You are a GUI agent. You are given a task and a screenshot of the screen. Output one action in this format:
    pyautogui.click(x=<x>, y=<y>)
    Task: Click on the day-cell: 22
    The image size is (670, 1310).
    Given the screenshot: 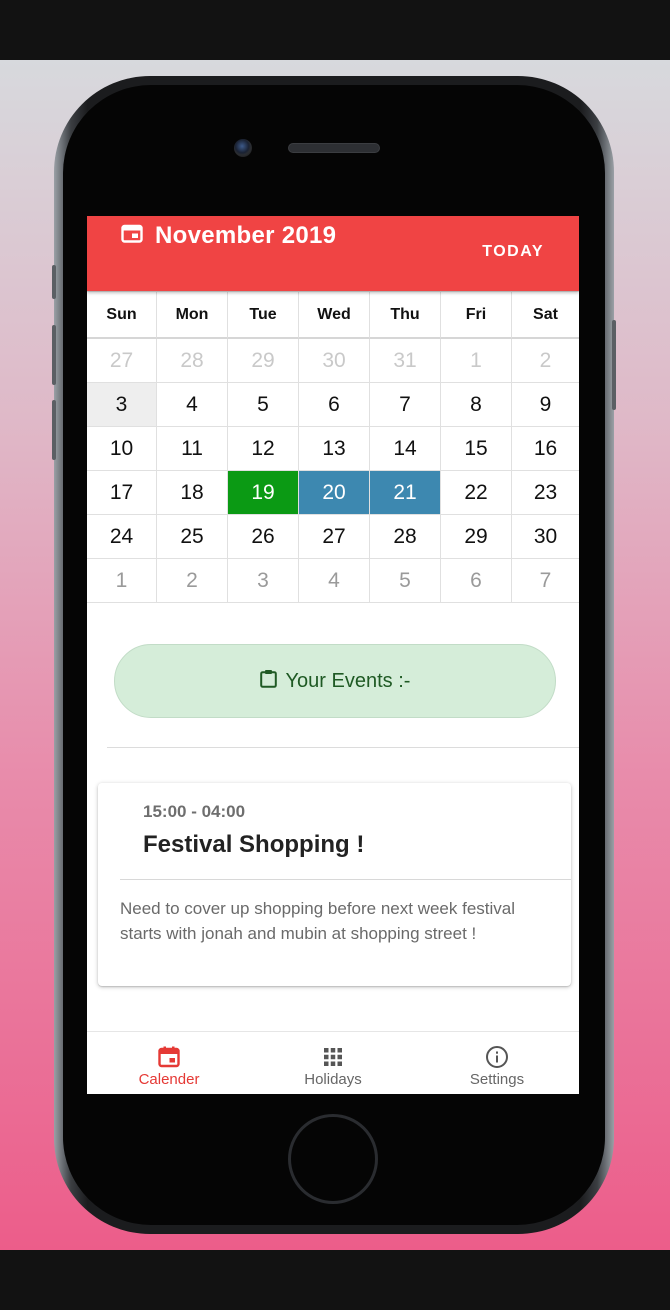 What is the action you would take?
    pyautogui.click(x=476, y=493)
    